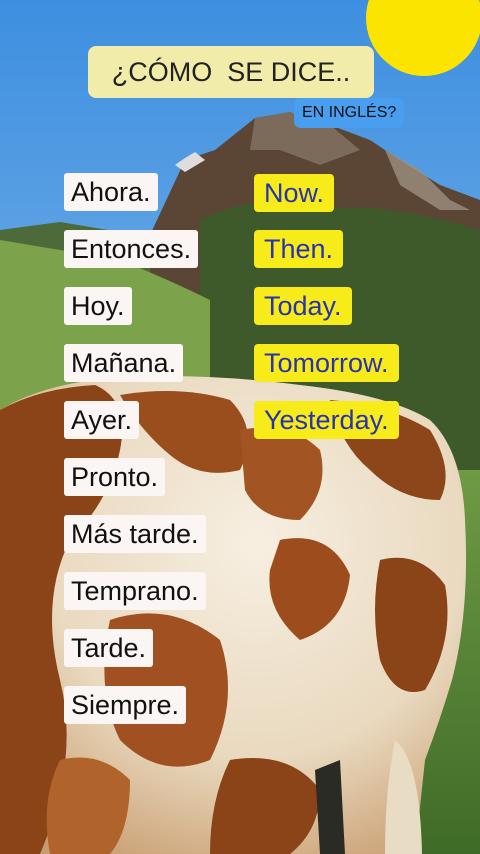  Describe the element at coordinates (102, 420) in the screenshot. I see `spanish-word: Ayer.` at that location.